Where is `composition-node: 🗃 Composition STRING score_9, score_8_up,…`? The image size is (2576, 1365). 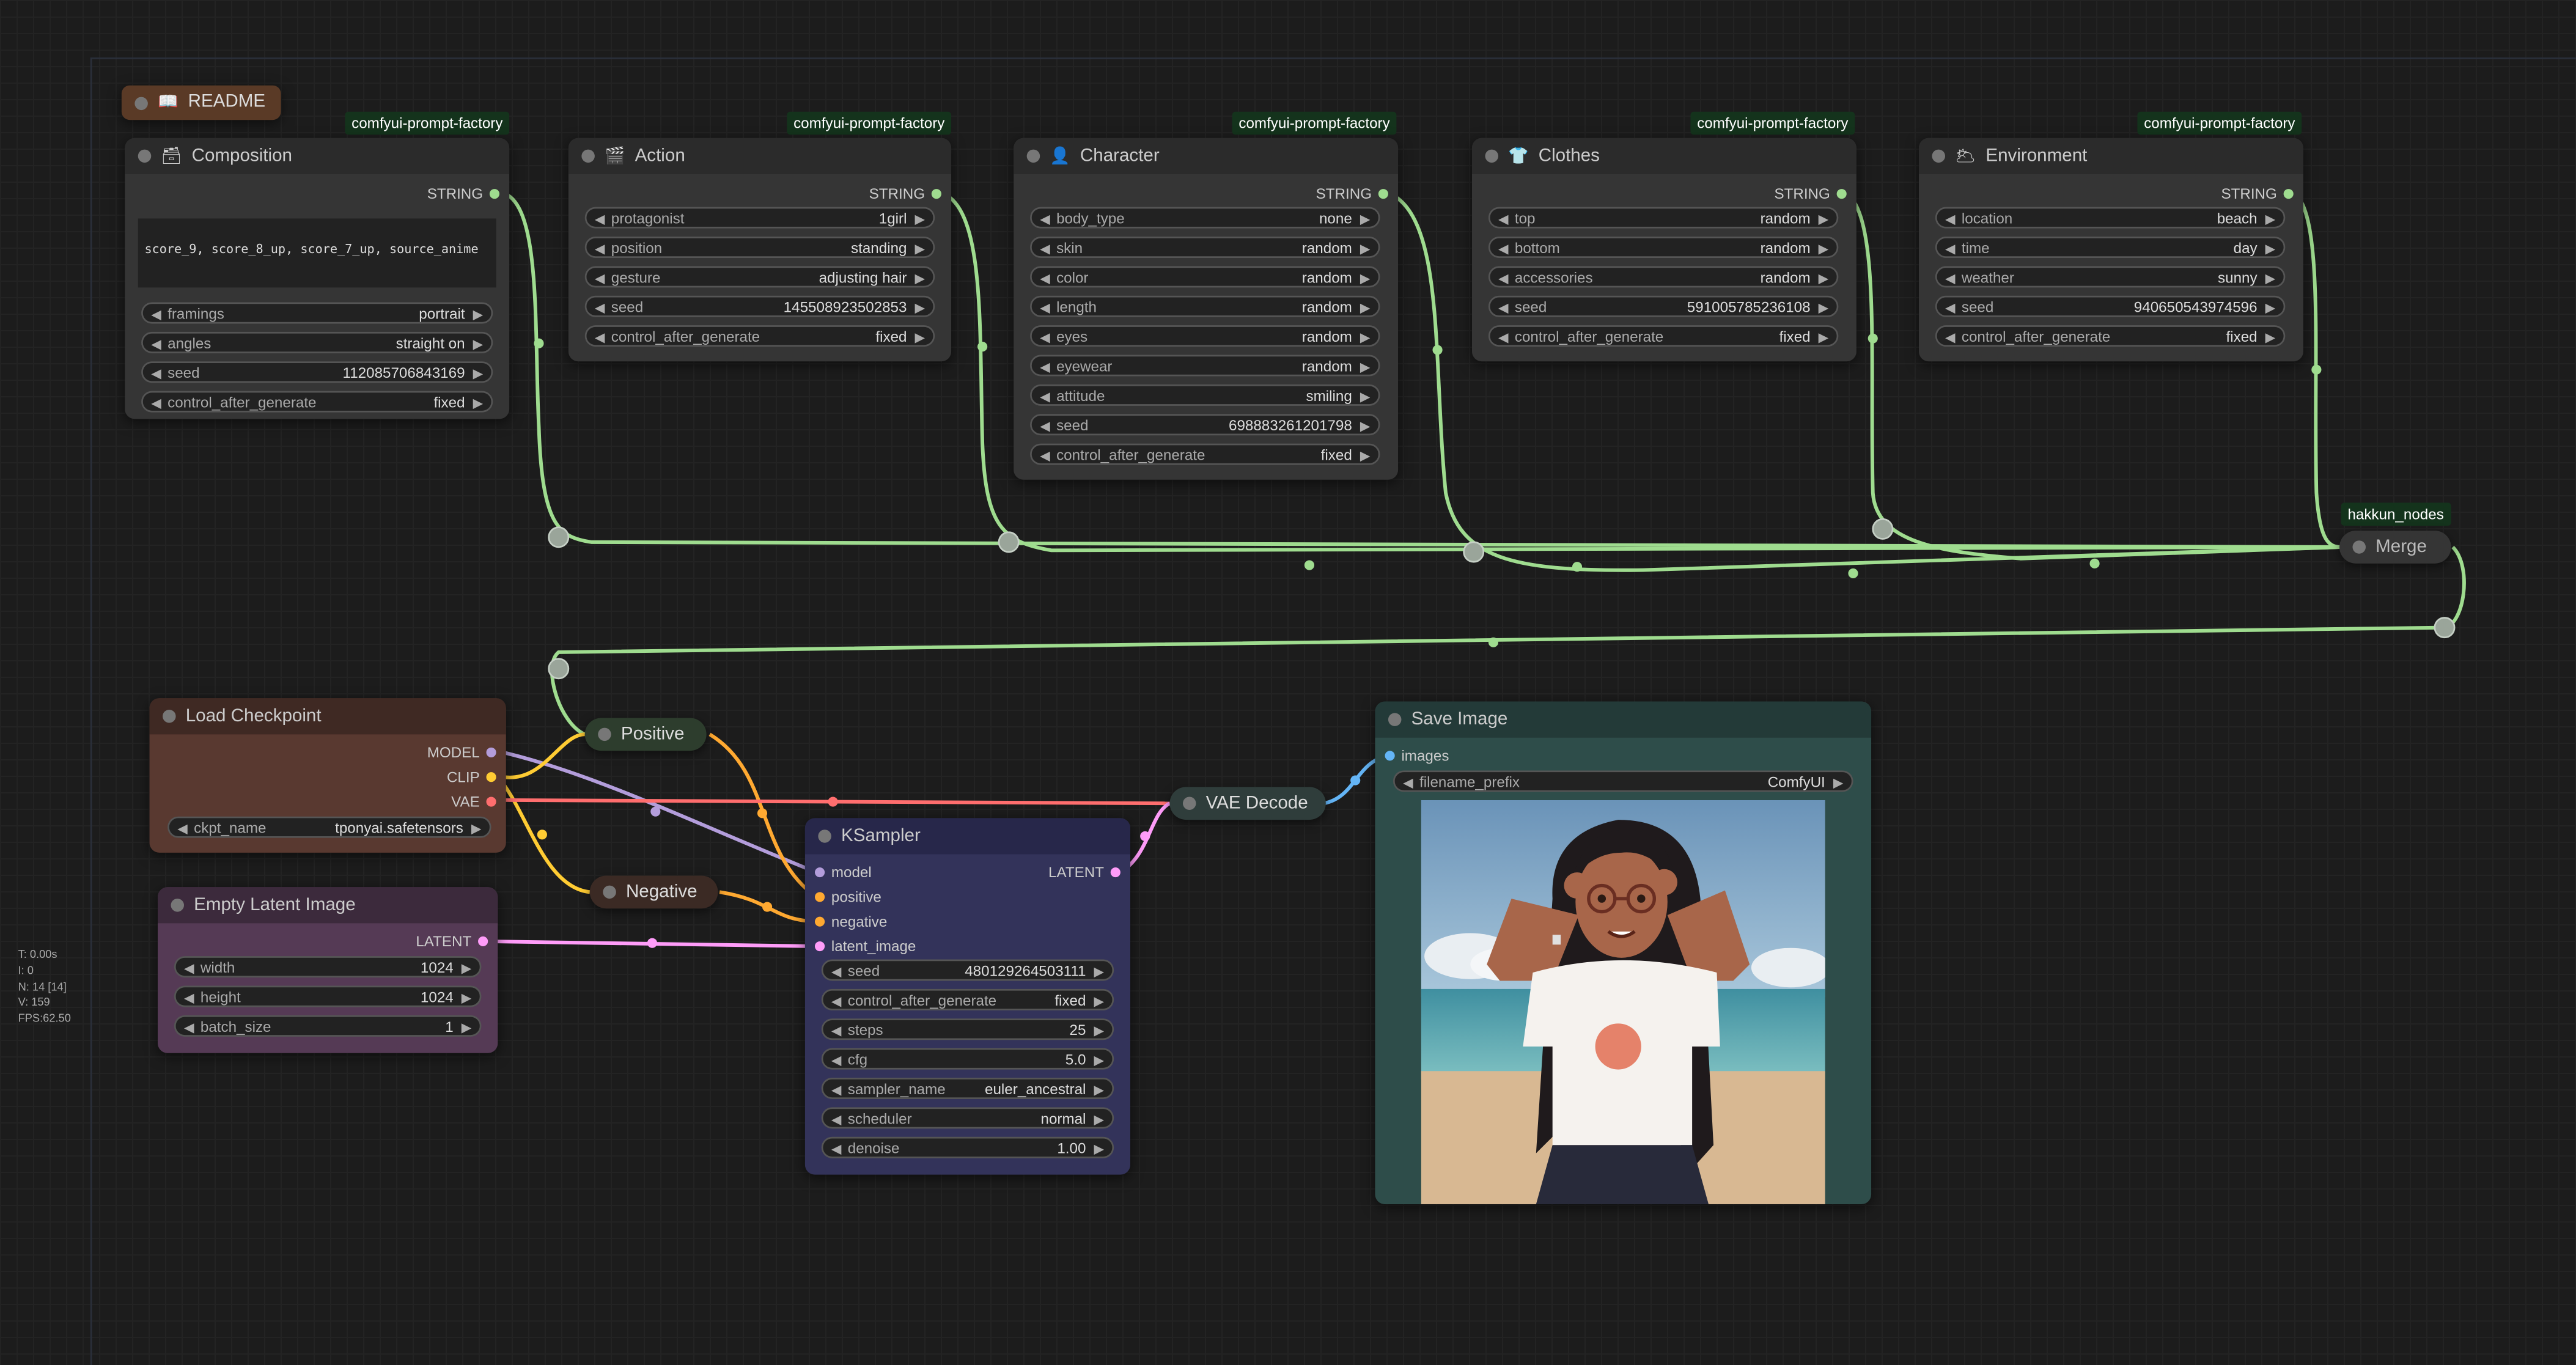 composition-node: 🗃 Composition STRING score_9, score_8_up,… is located at coordinates (317, 278).